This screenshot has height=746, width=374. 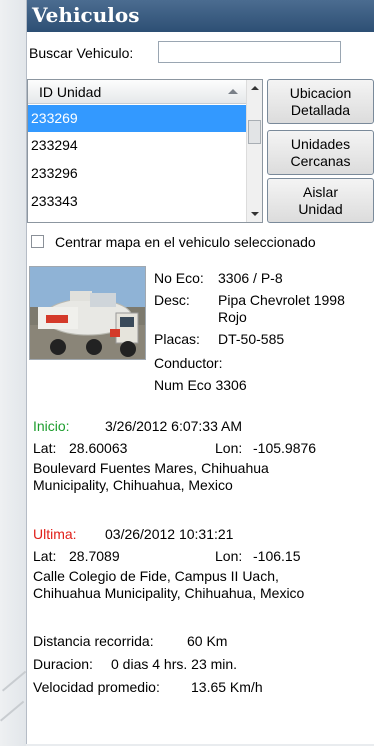 I want to click on button-label: Aislar, so click(x=320, y=192).